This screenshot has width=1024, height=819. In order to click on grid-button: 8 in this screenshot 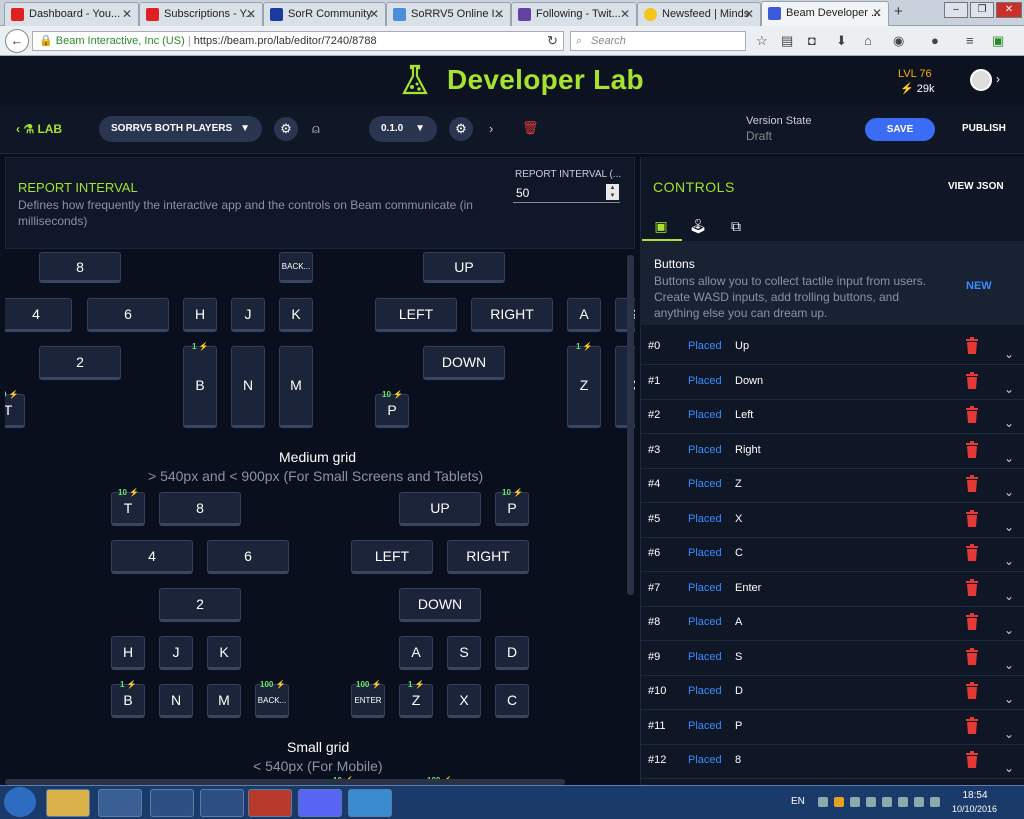, I will do `click(80, 267)`.